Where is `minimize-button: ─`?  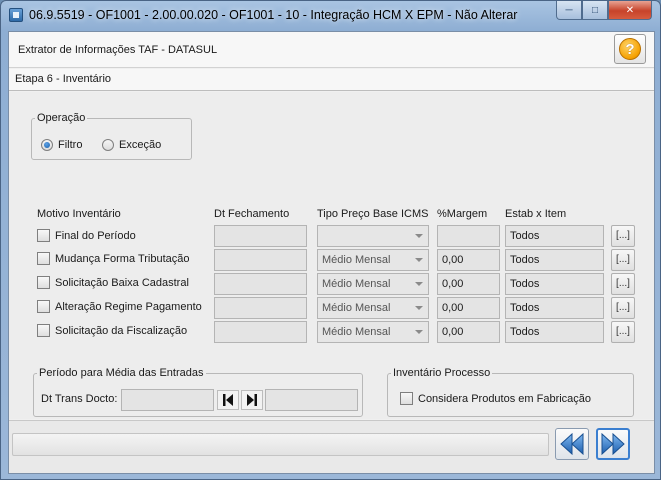
minimize-button: ─ is located at coordinates (569, 10).